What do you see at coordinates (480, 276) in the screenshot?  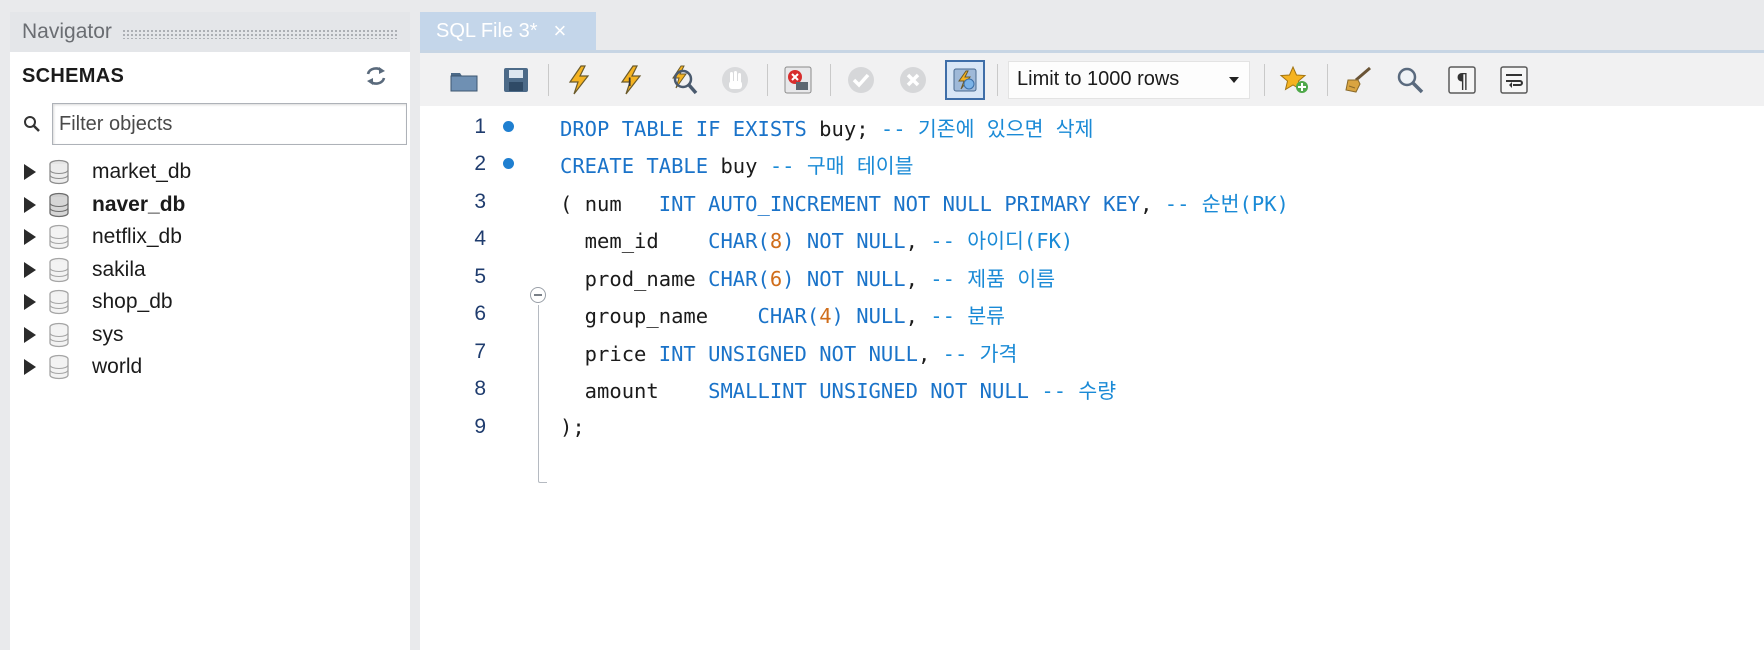 I see `line-number: 5` at bounding box center [480, 276].